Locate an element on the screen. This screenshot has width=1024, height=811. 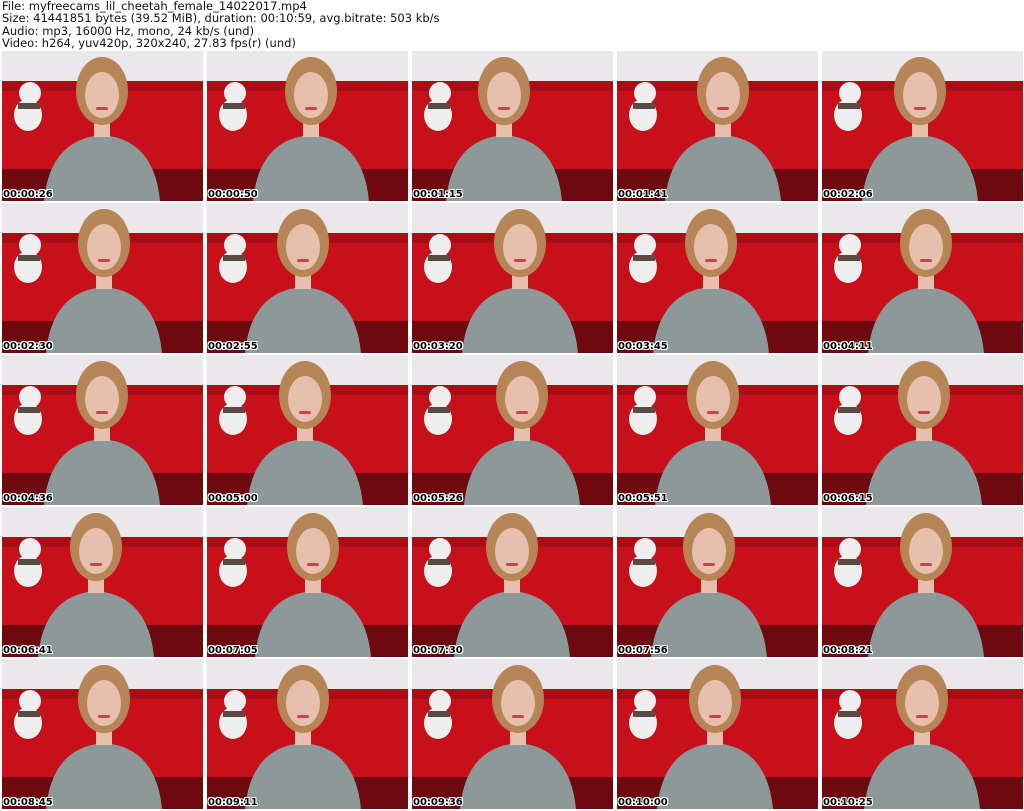
thumbnail-timestamp: 00:00:26 is located at coordinates (28, 194).